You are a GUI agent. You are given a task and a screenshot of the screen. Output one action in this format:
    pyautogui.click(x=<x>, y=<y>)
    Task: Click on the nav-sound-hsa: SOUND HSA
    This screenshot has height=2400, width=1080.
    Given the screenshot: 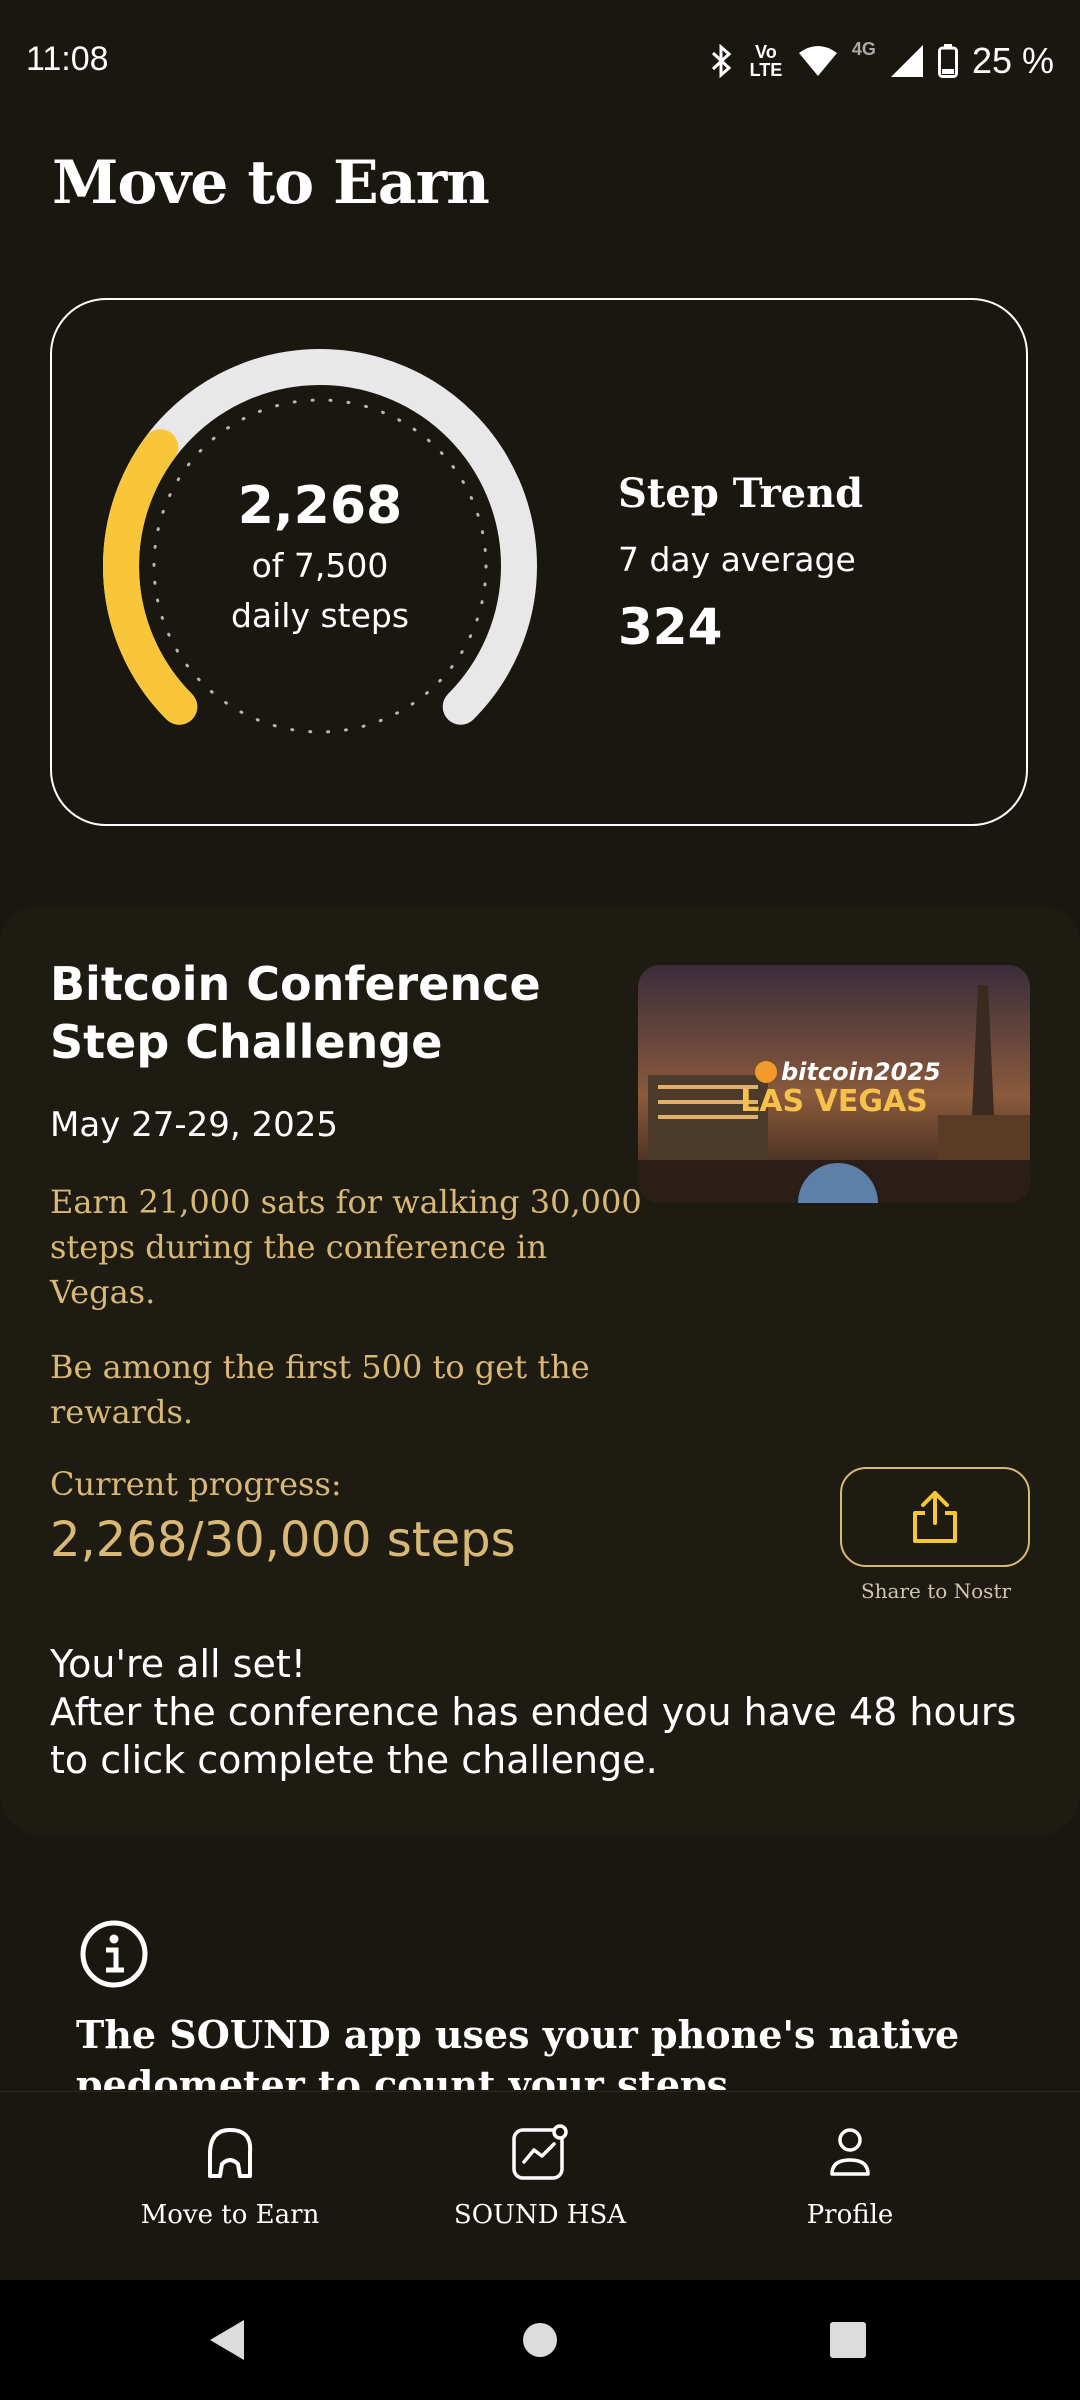 What is the action you would take?
    pyautogui.click(x=540, y=2186)
    